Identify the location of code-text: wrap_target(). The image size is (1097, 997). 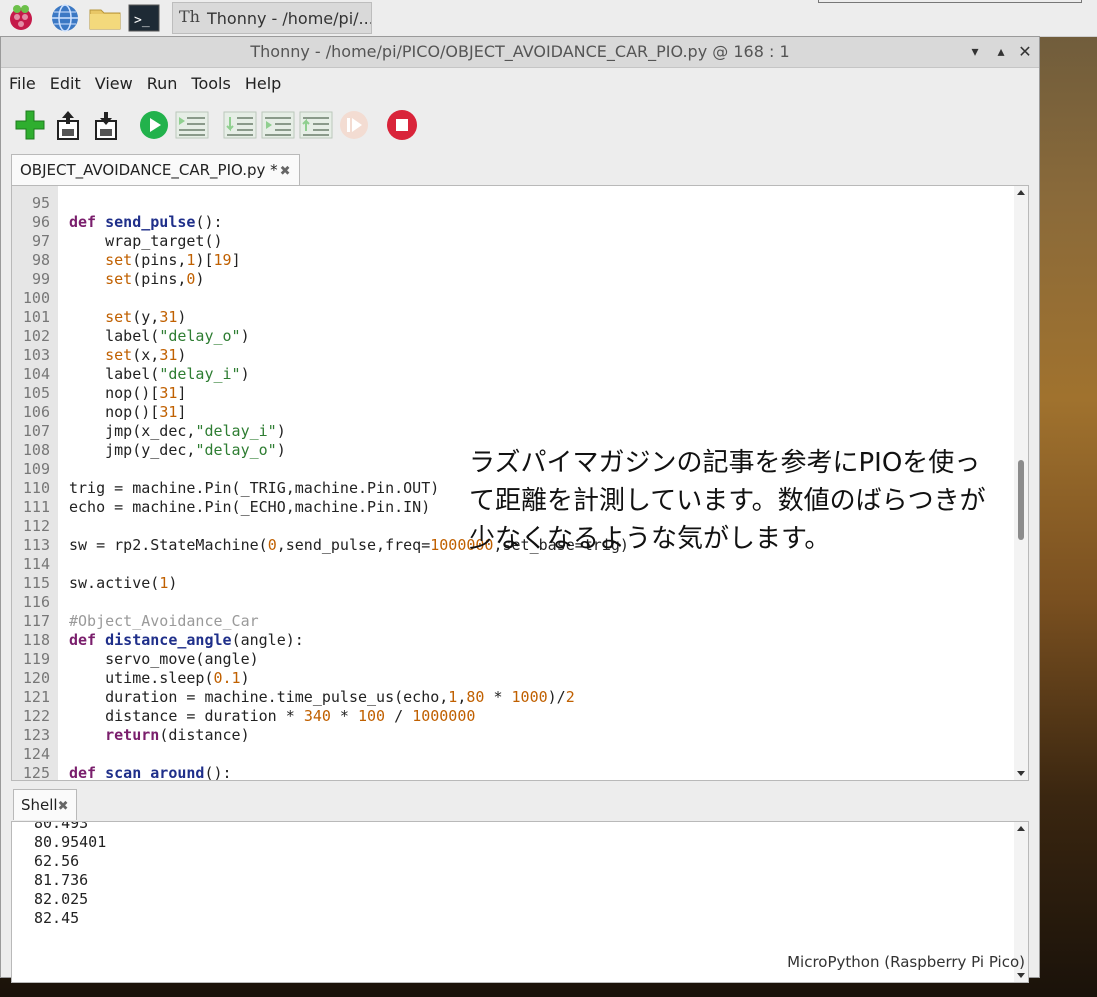
(146, 241).